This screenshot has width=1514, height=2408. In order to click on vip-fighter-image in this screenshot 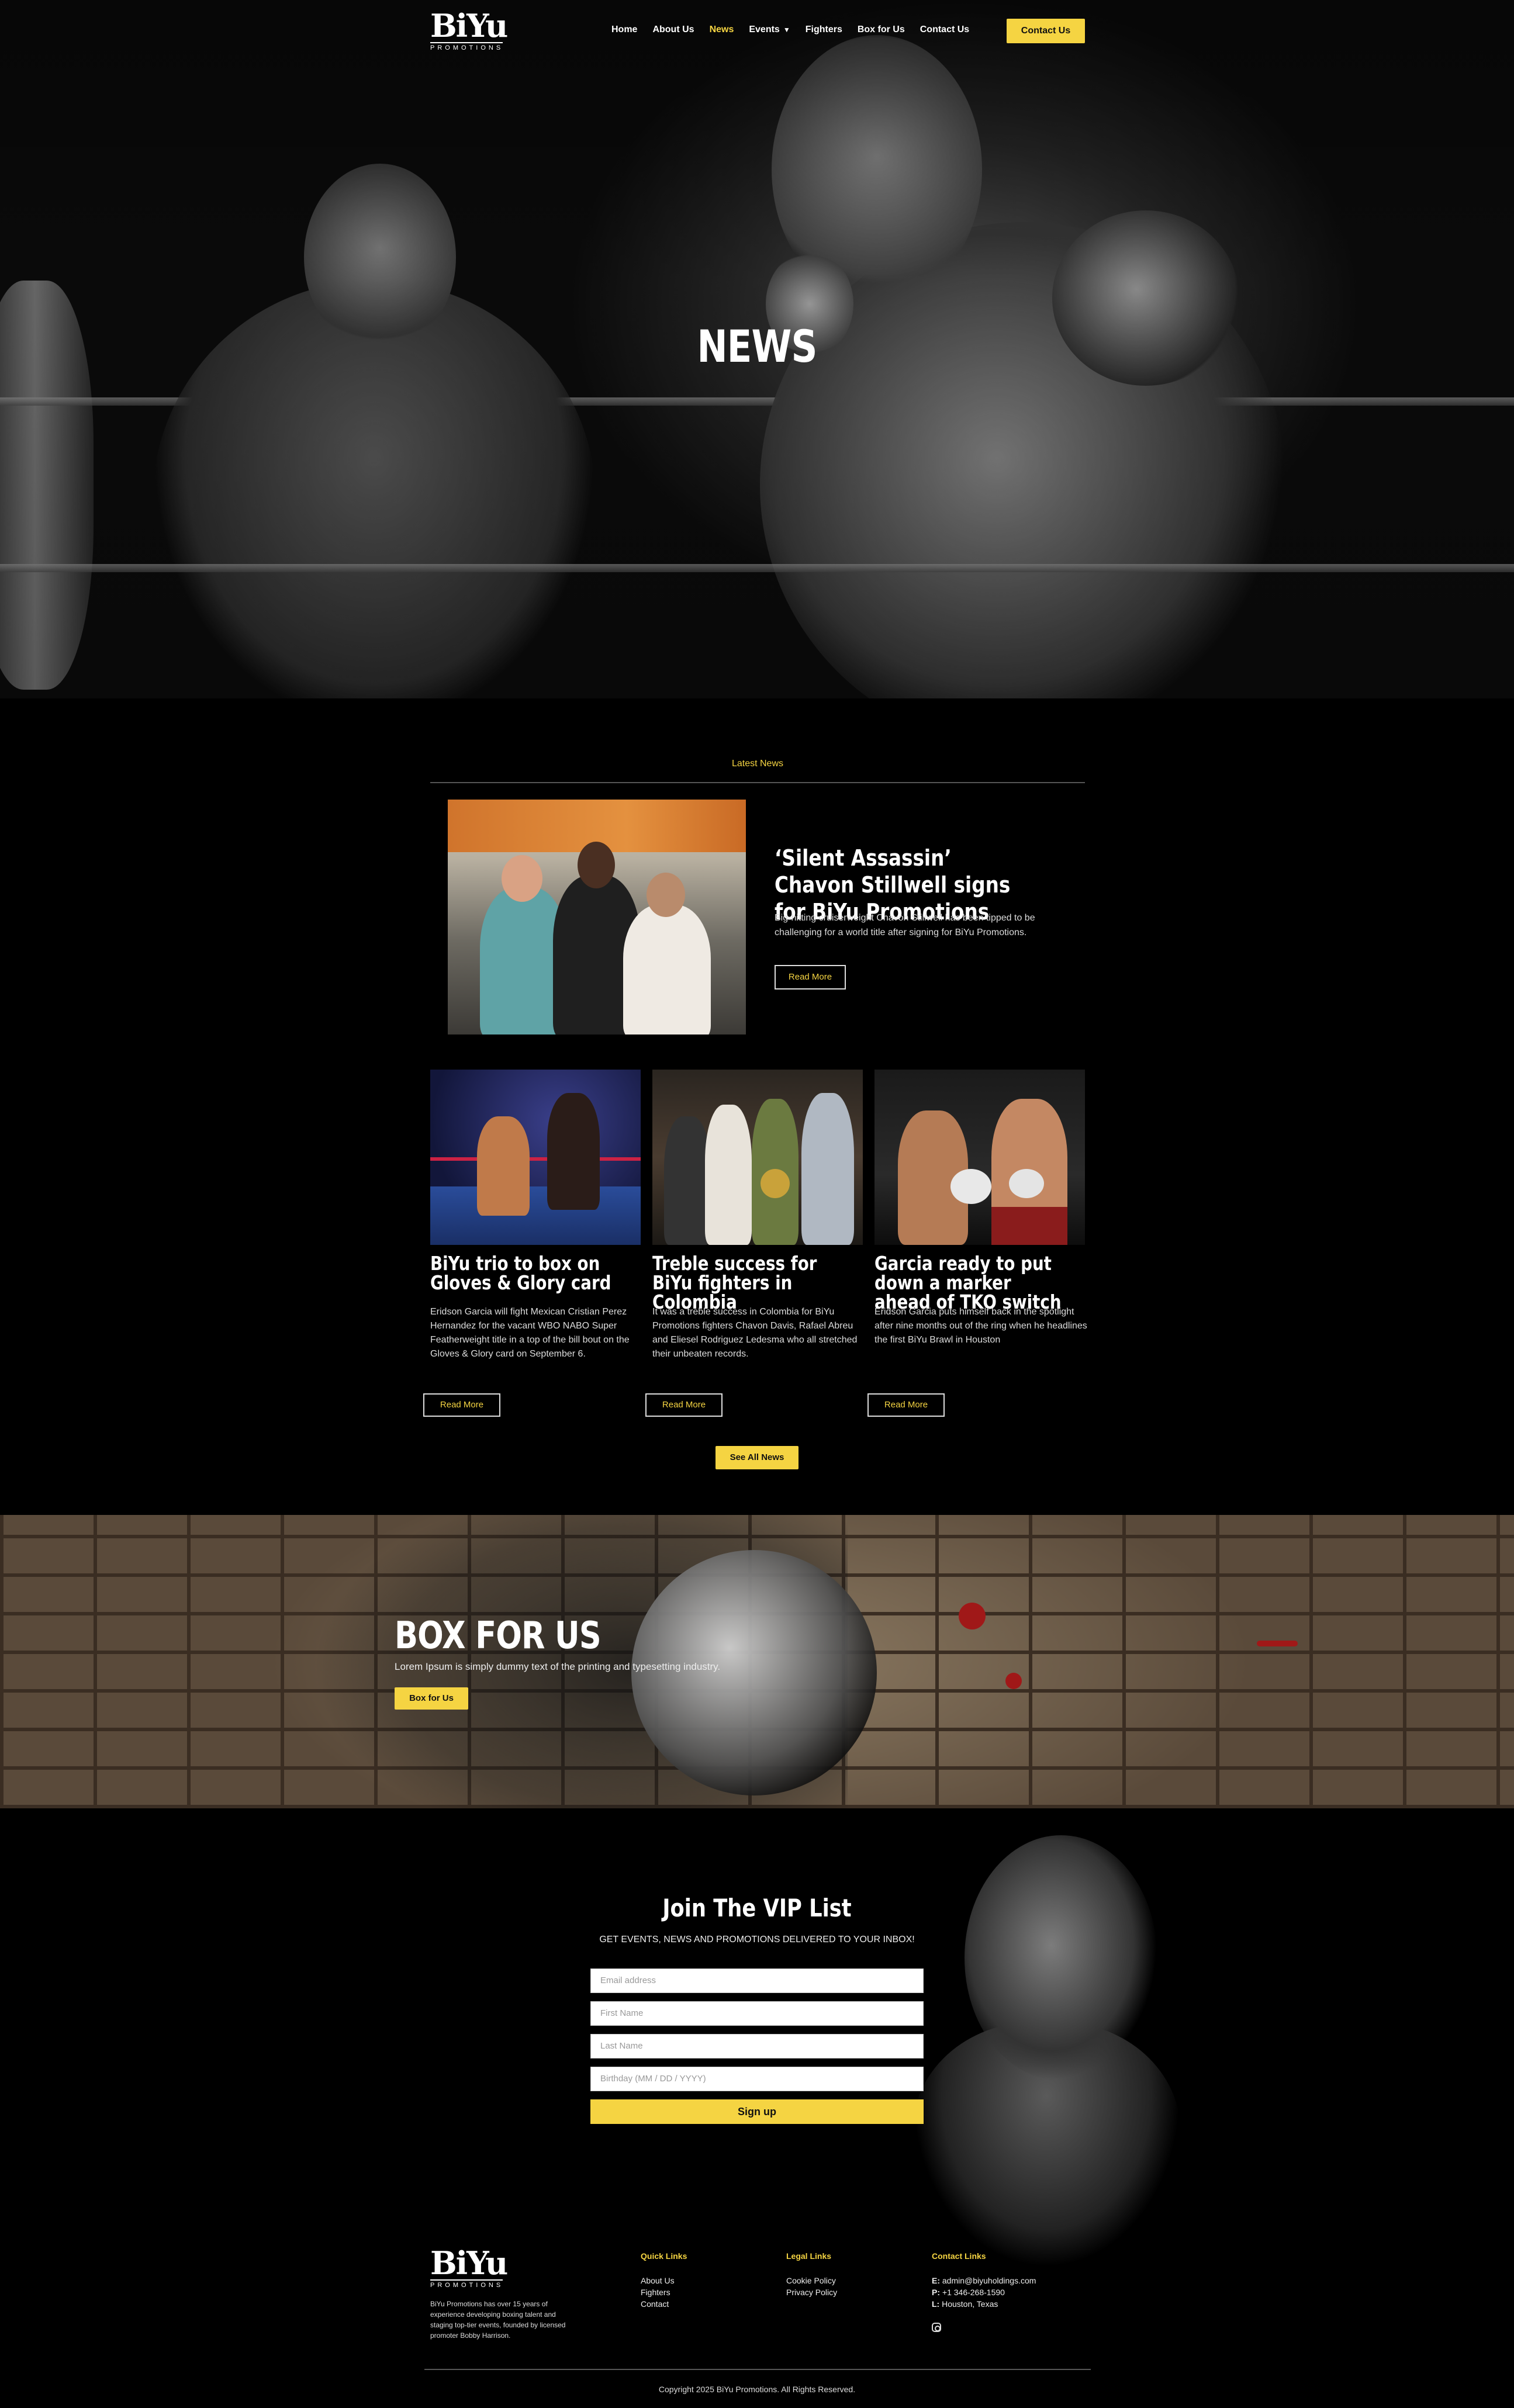, I will do `click(1046, 2040)`.